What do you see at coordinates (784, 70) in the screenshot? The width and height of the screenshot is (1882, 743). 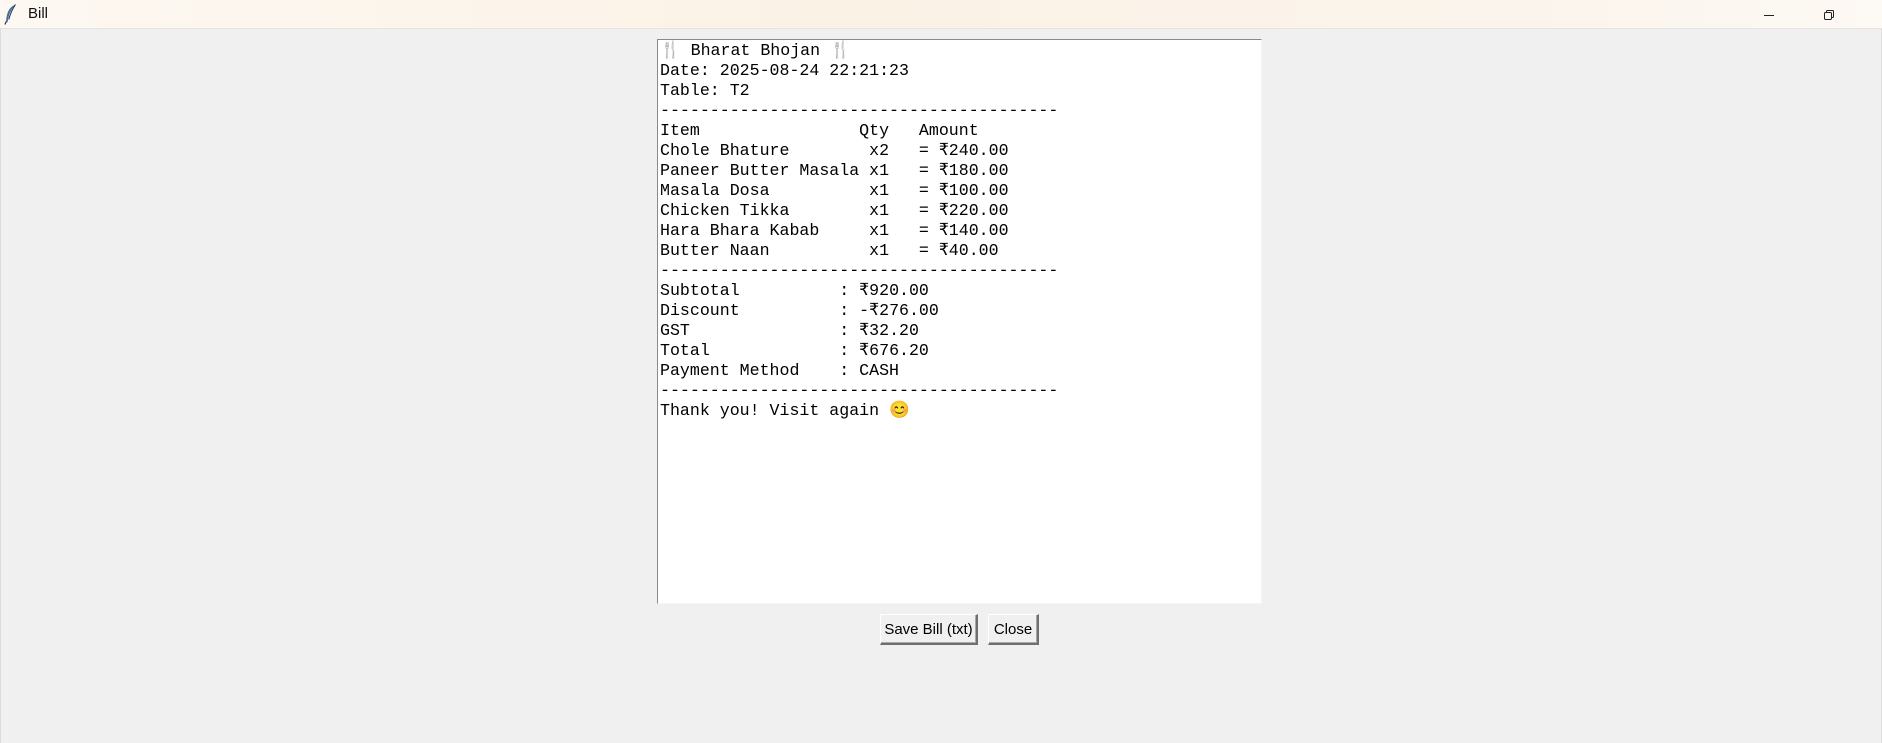 I see `bill-date: Date: 2025-08-24 22:21:23` at bounding box center [784, 70].